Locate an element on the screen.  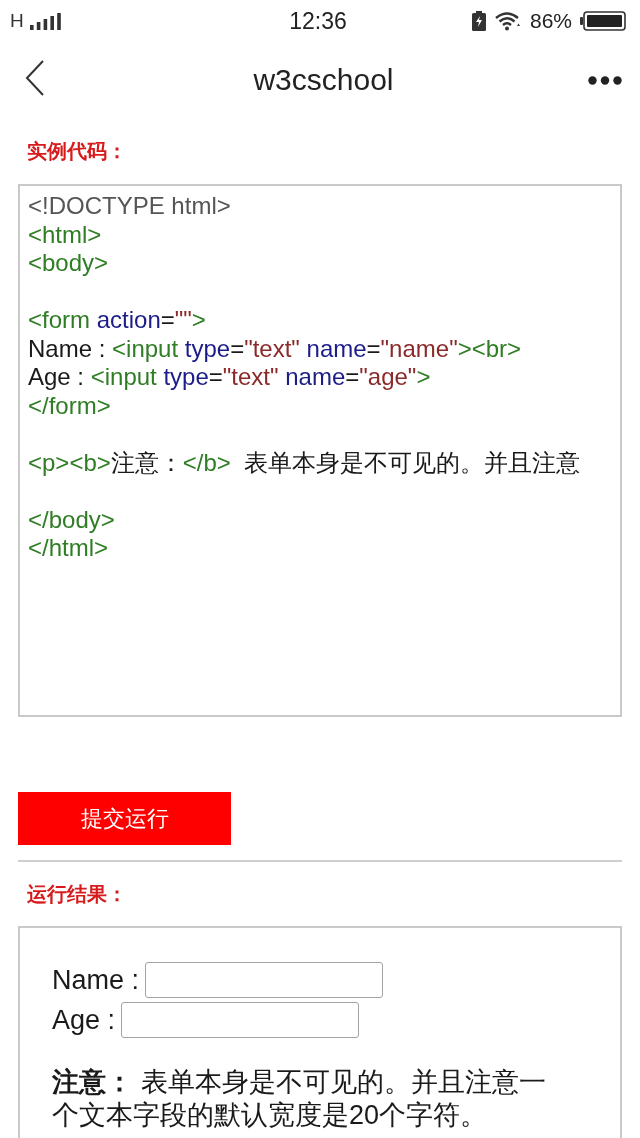
run-button: 提交运行 is located at coordinates (124, 818).